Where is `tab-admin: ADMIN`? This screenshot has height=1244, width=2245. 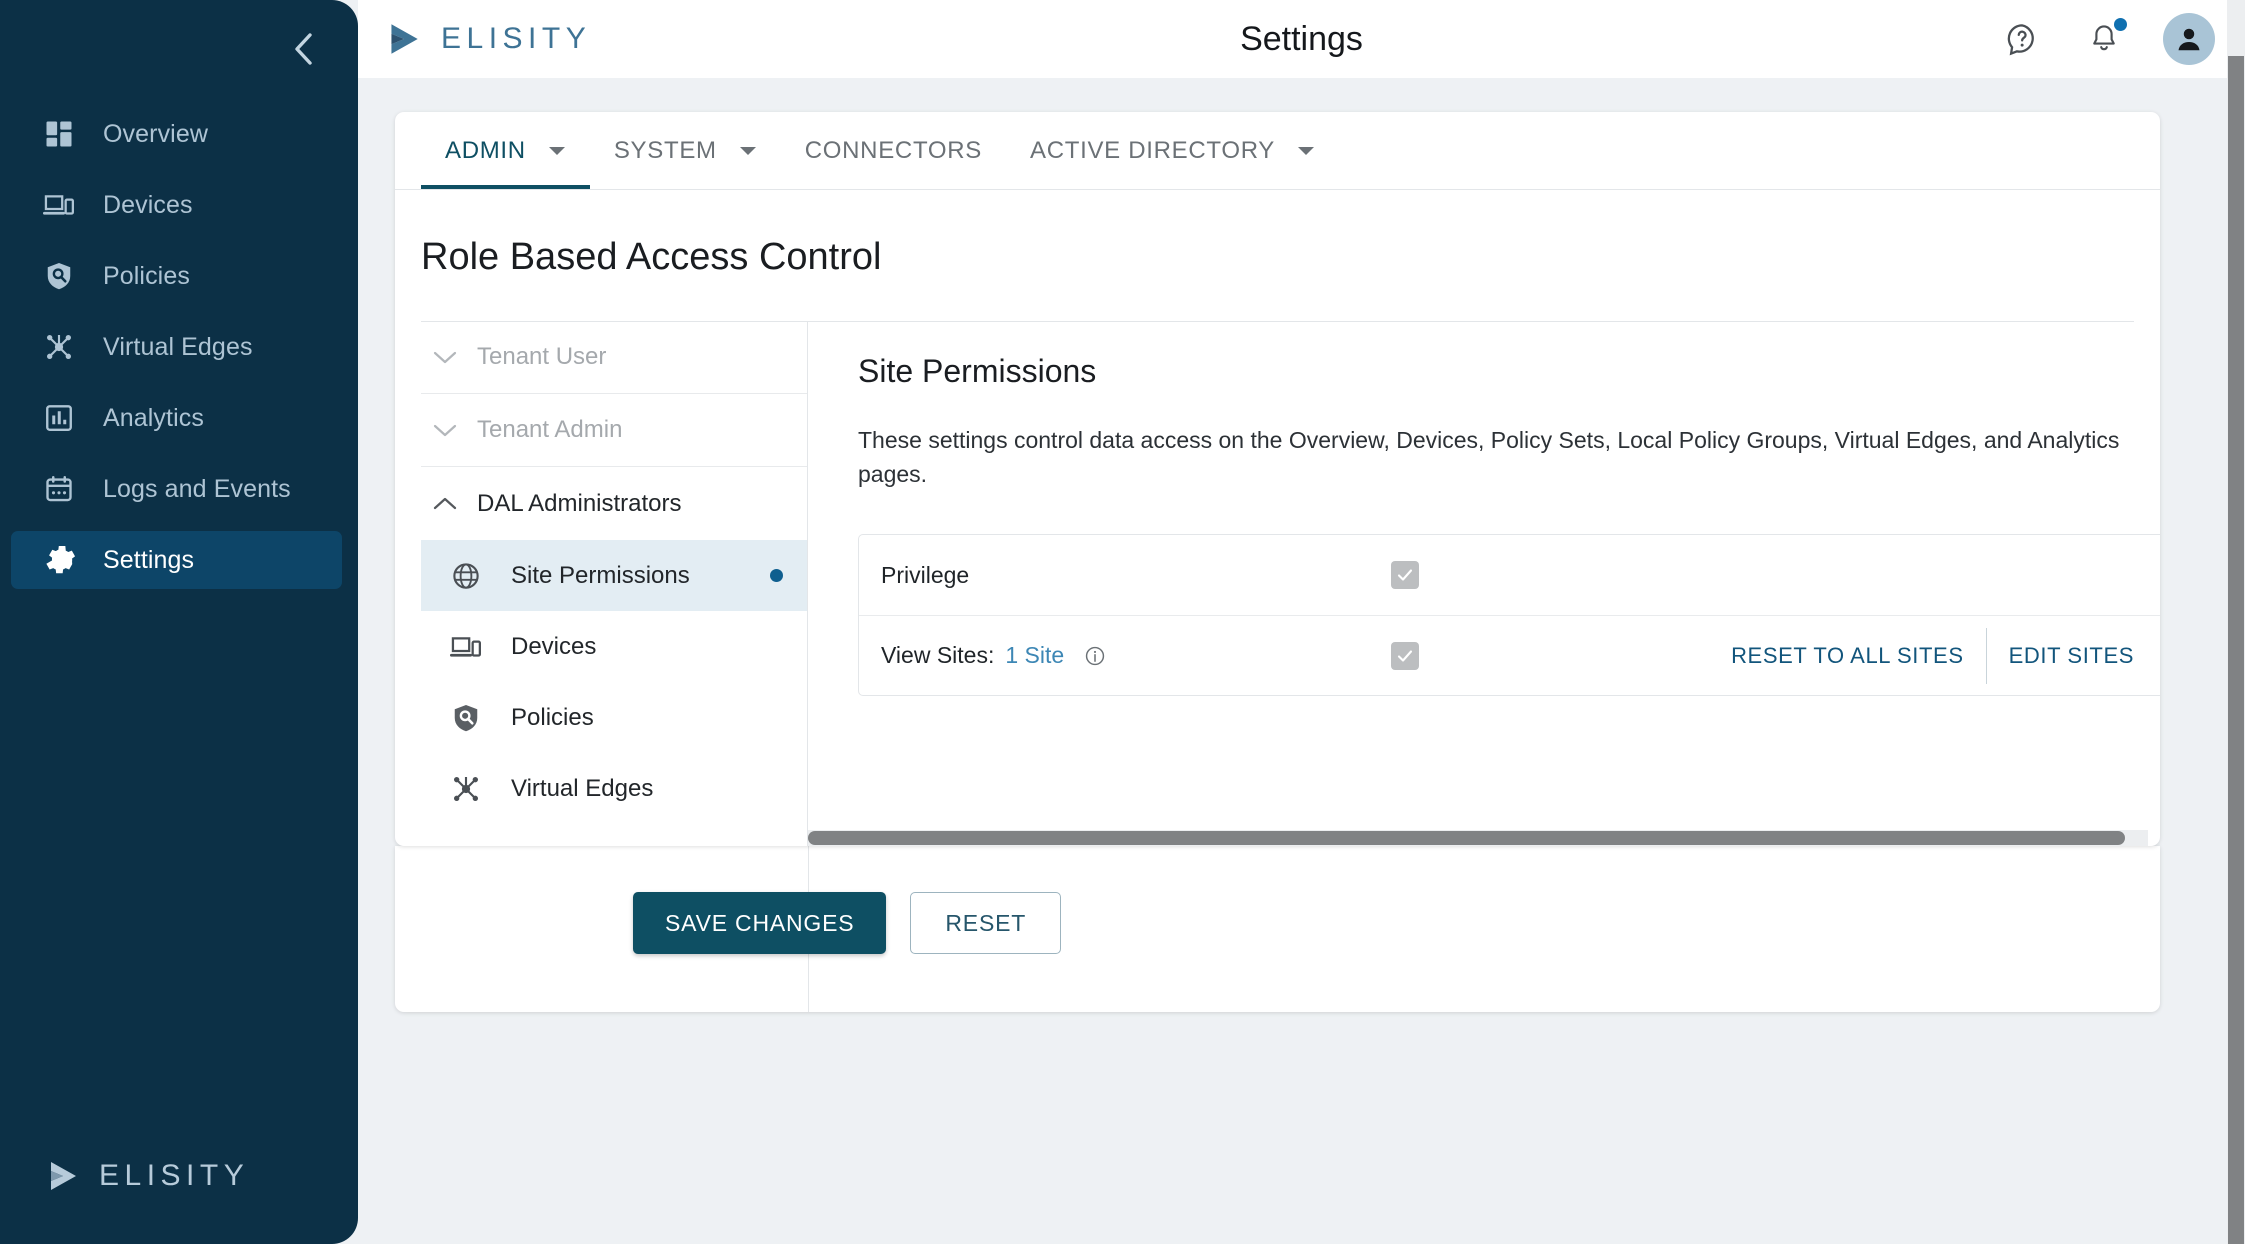
tab-admin: ADMIN is located at coordinates (505, 150).